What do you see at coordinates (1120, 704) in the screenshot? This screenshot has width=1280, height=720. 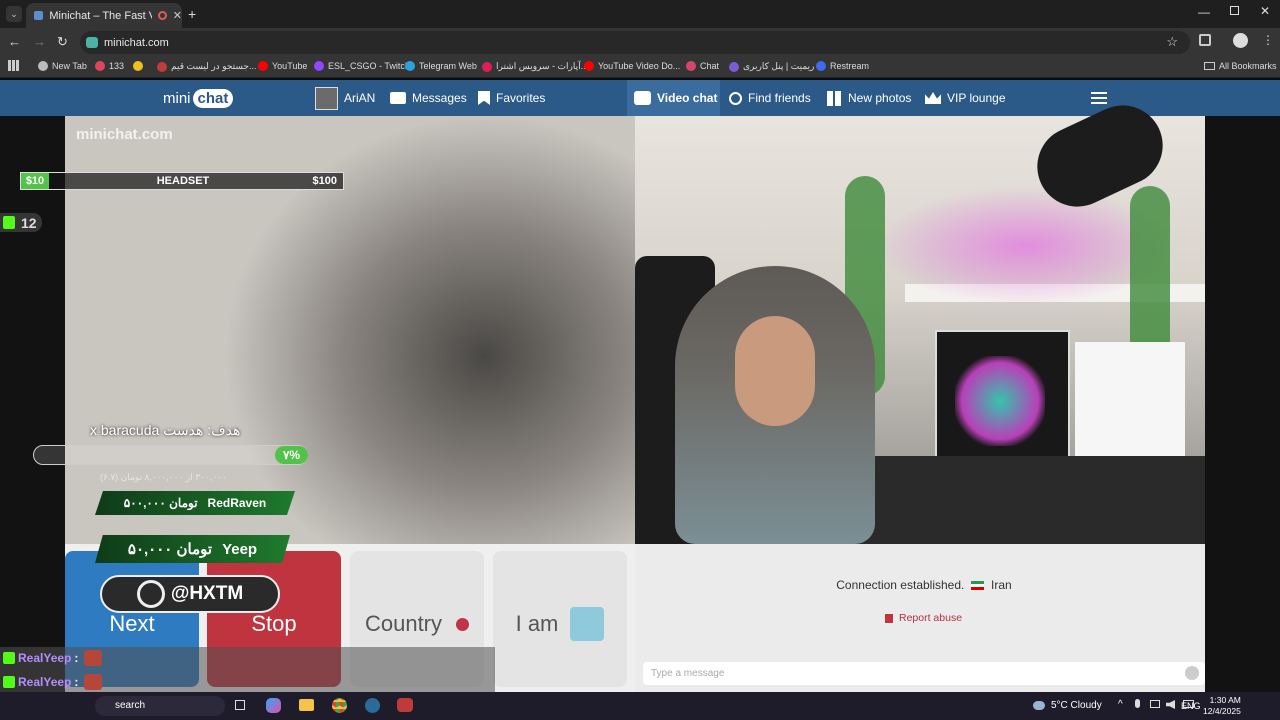 I see `tray-chevron-icon: ^` at bounding box center [1120, 704].